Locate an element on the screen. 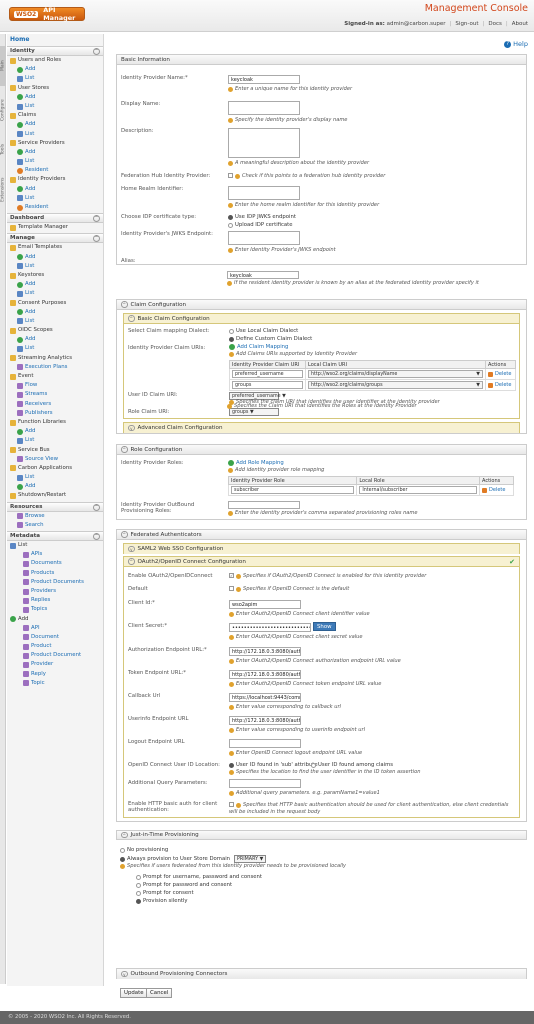 Image resolution: width=534 pixels, height=1024 pixels. about-link: About is located at coordinates (520, 24).